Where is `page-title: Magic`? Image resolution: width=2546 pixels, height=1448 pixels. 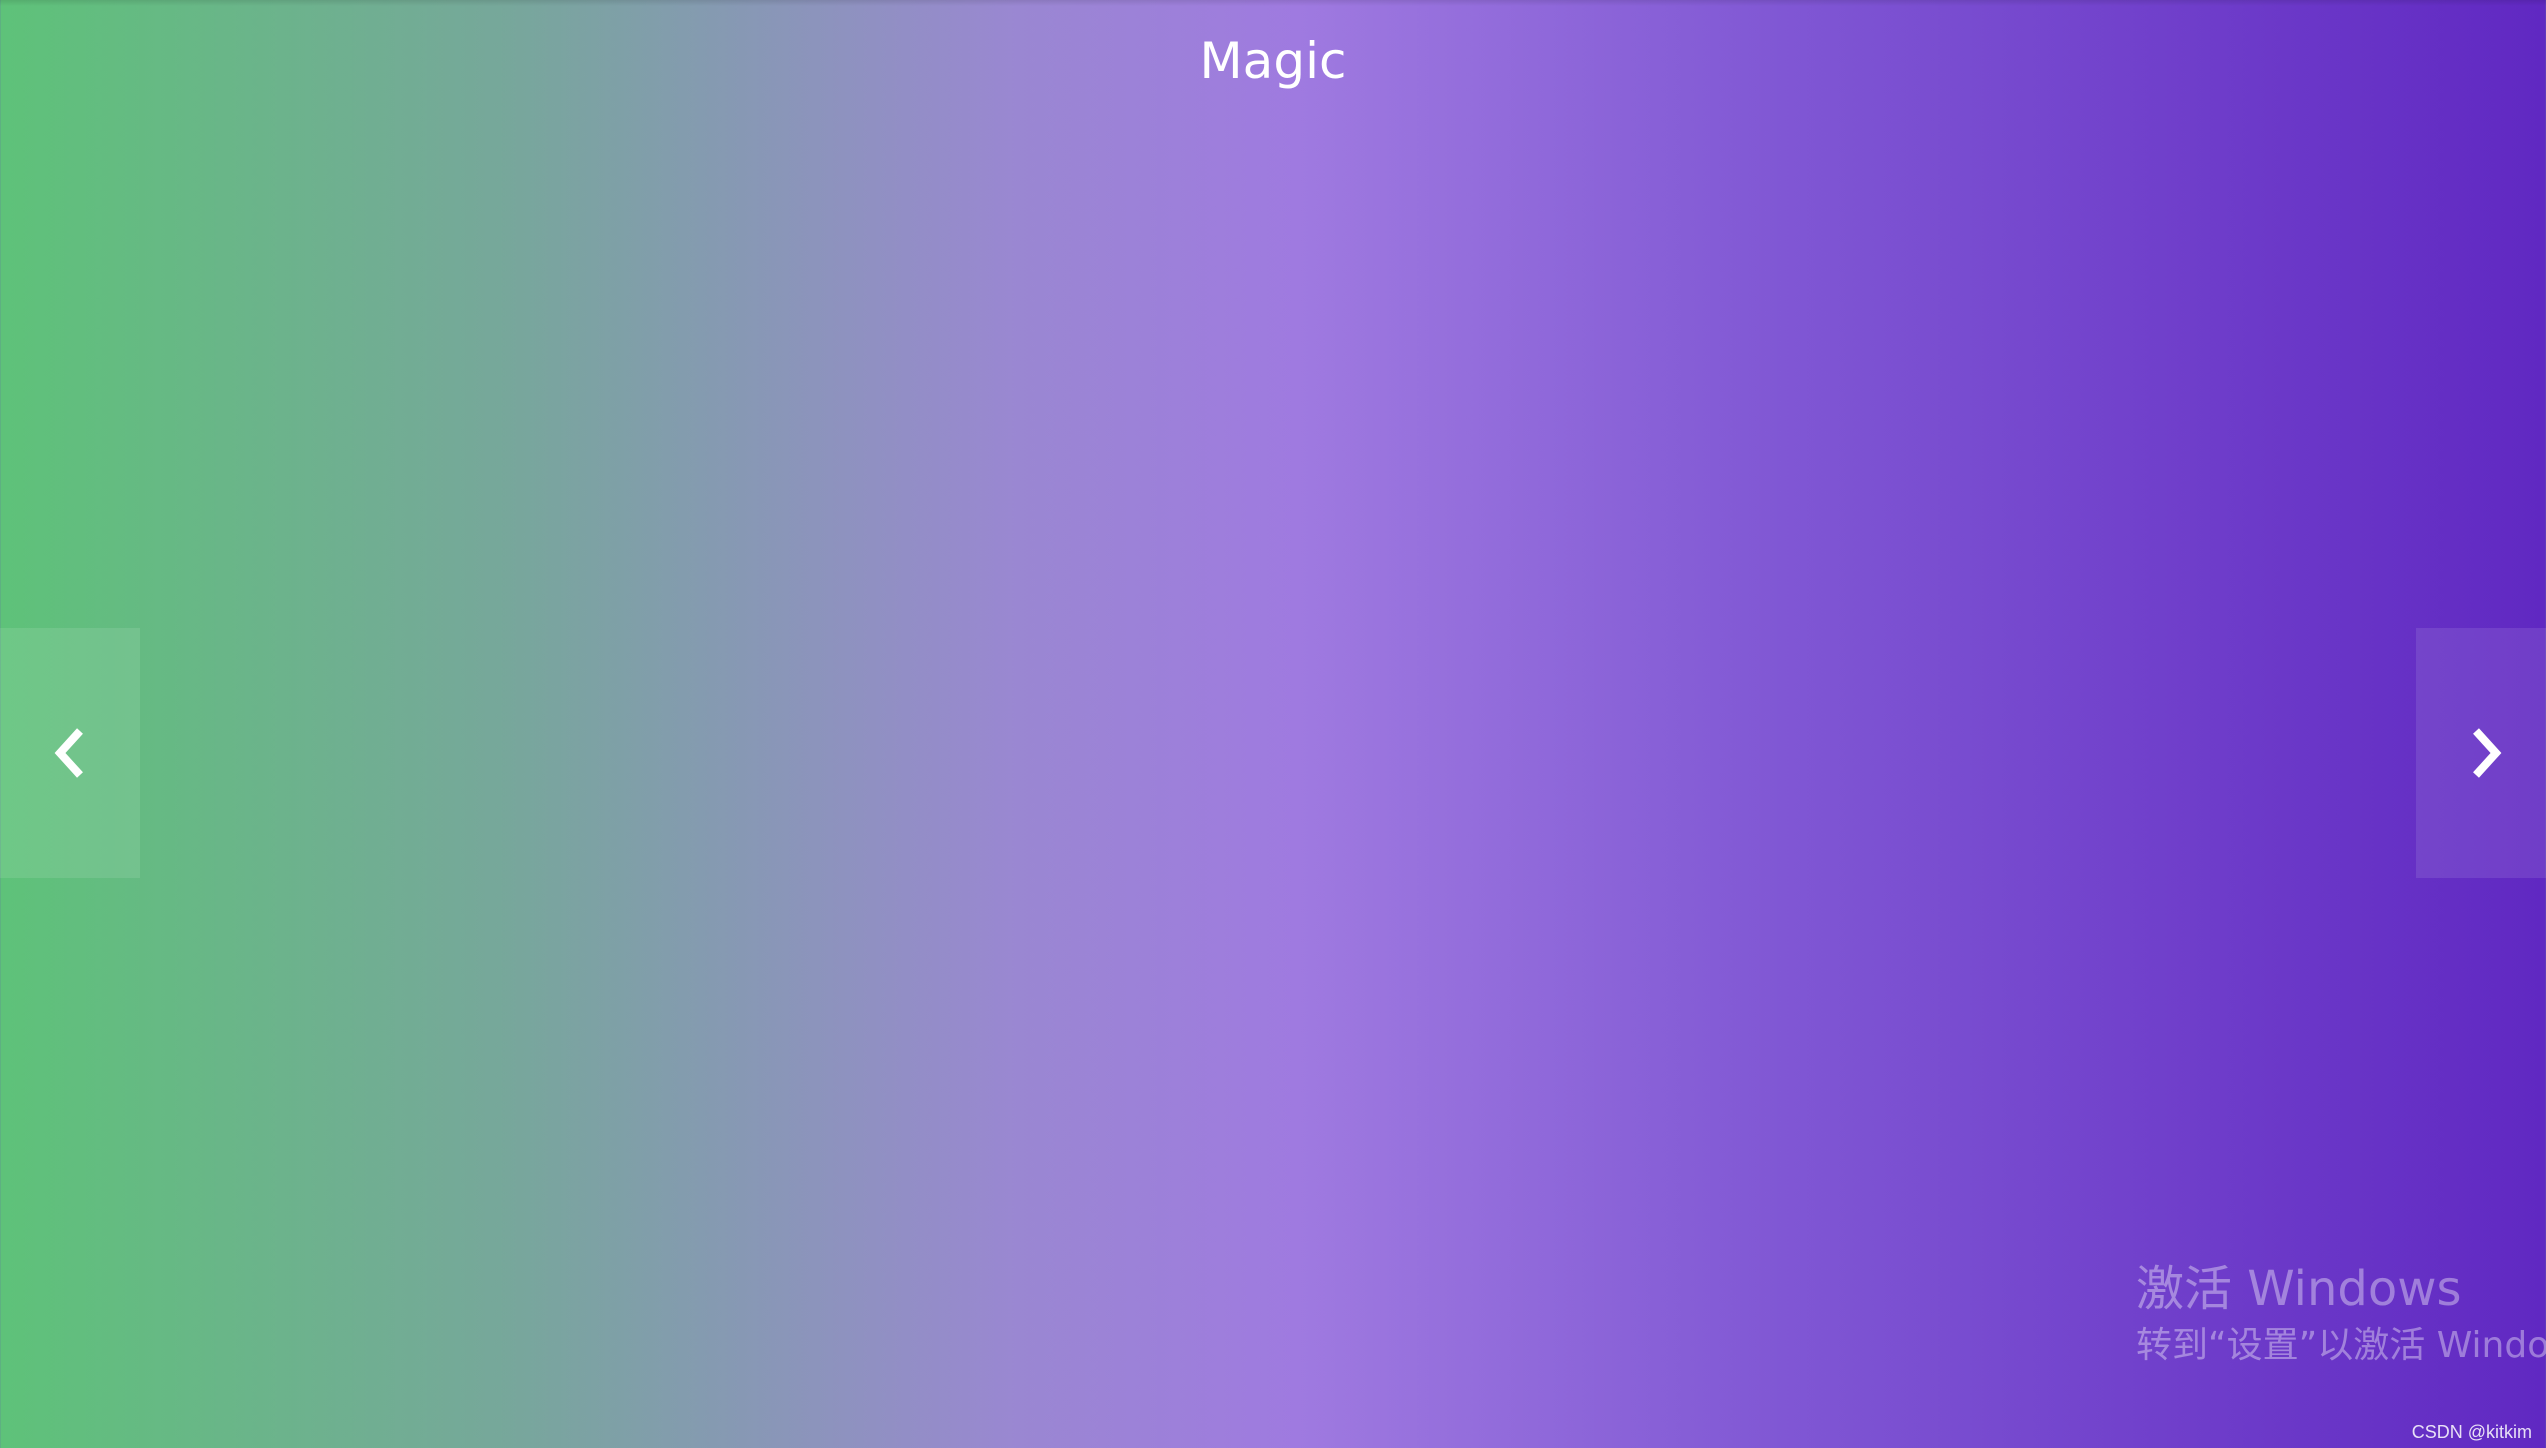
page-title: Magic is located at coordinates (1273, 61).